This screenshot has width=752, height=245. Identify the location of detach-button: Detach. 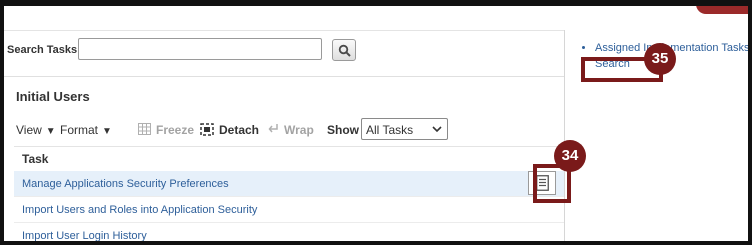
(229, 130).